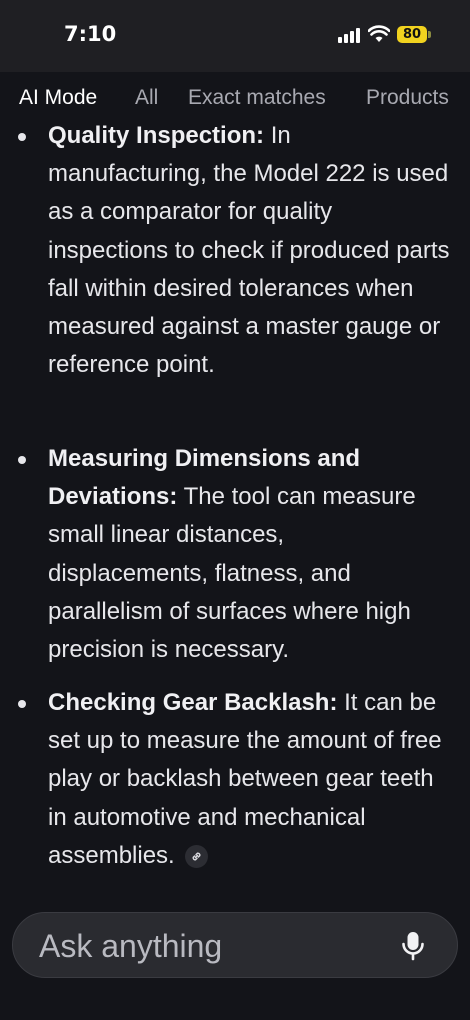 This screenshot has height=1020, width=470. Describe the element at coordinates (413, 946) in the screenshot. I see `microphone-icon` at that location.